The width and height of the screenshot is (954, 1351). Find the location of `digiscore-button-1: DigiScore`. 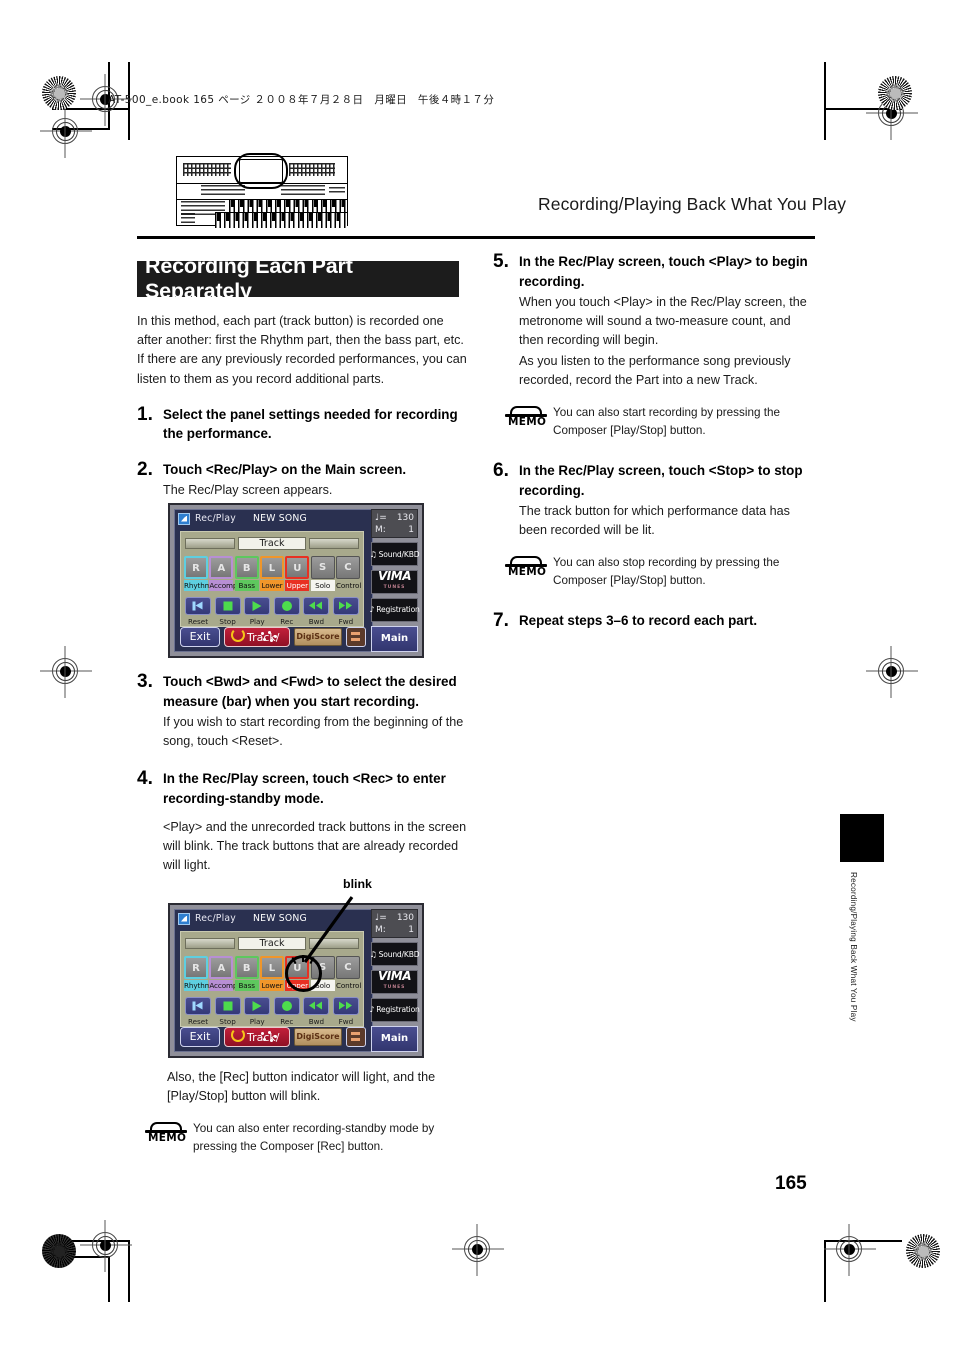

digiscore-button-1: DigiScore is located at coordinates (318, 637).